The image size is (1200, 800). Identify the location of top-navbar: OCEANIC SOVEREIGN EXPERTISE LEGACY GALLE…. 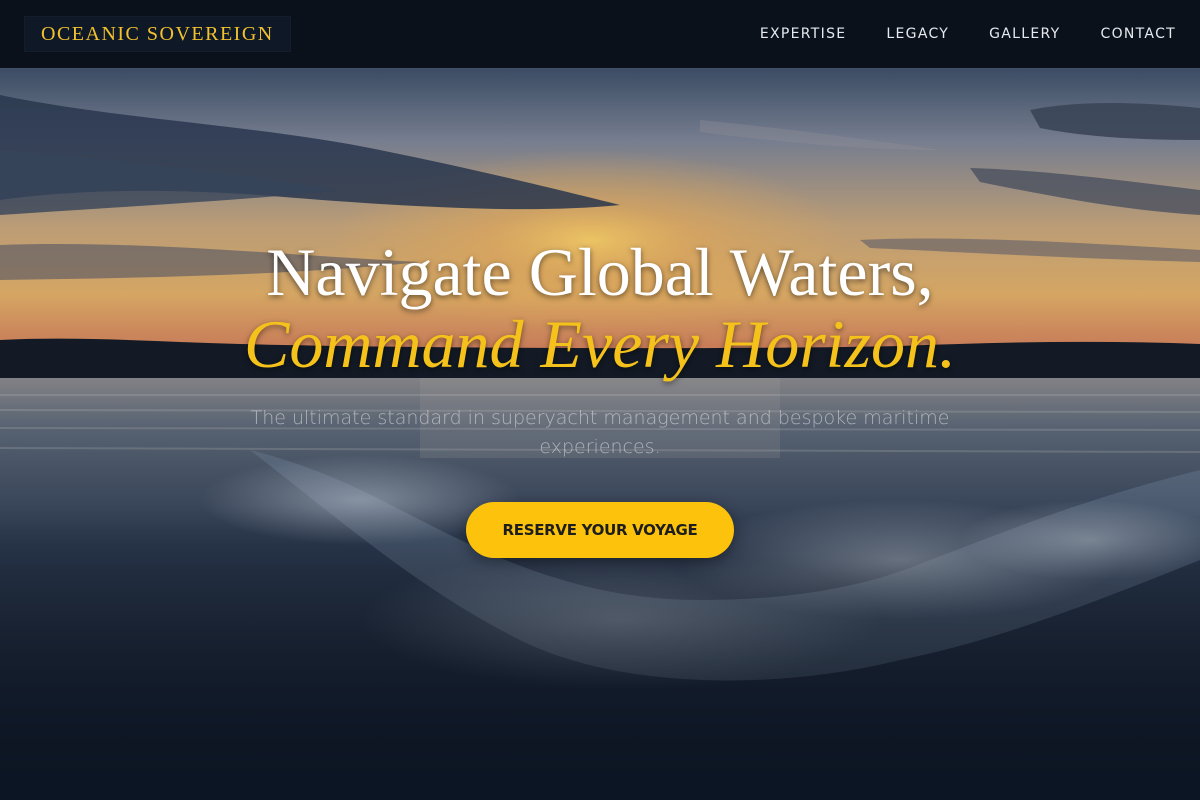
(600, 34).